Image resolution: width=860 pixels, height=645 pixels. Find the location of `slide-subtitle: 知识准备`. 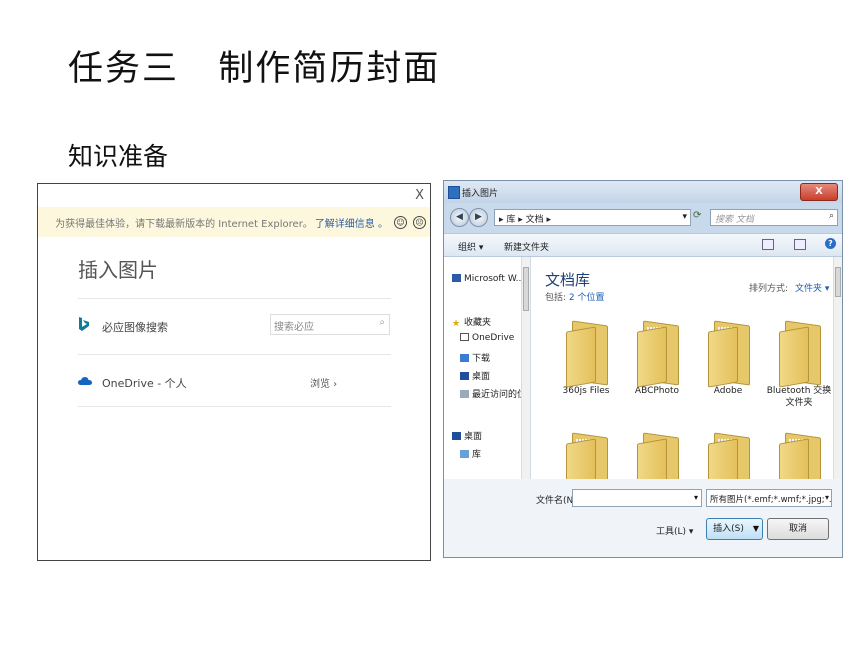

slide-subtitle: 知识准备 is located at coordinates (118, 156).